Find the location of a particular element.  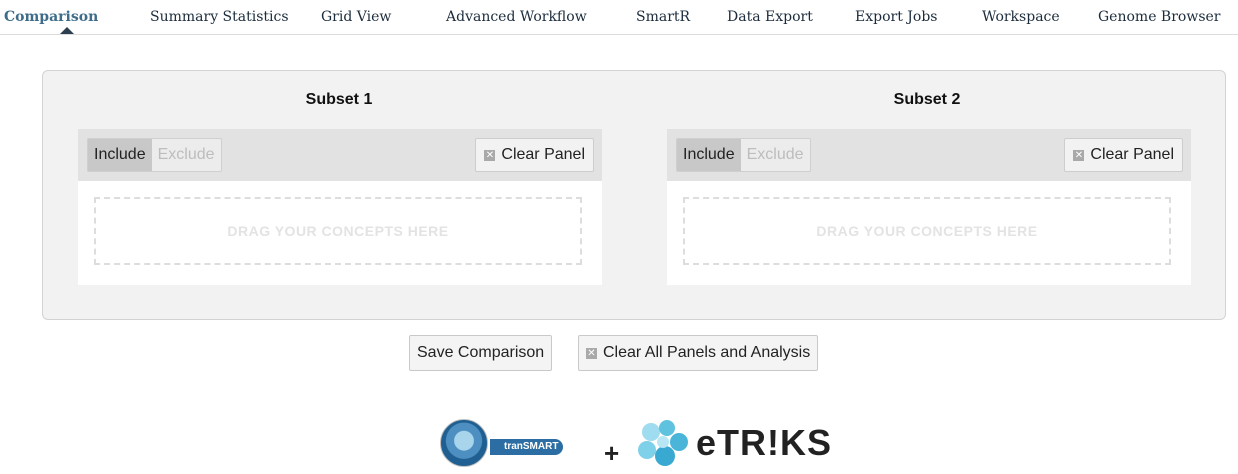

subset-2-include-exclude-toggle: Include Exclude is located at coordinates (743, 155).